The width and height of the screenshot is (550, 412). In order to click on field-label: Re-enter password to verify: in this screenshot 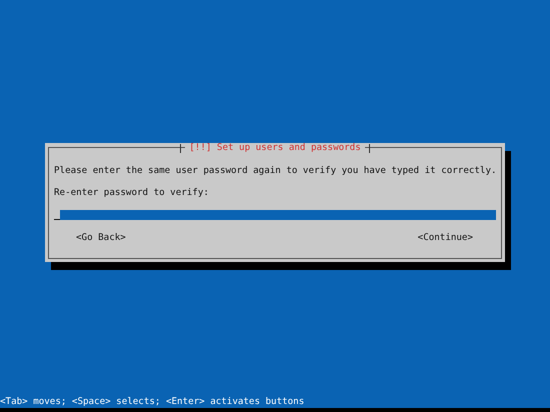, I will do `click(132, 192)`.